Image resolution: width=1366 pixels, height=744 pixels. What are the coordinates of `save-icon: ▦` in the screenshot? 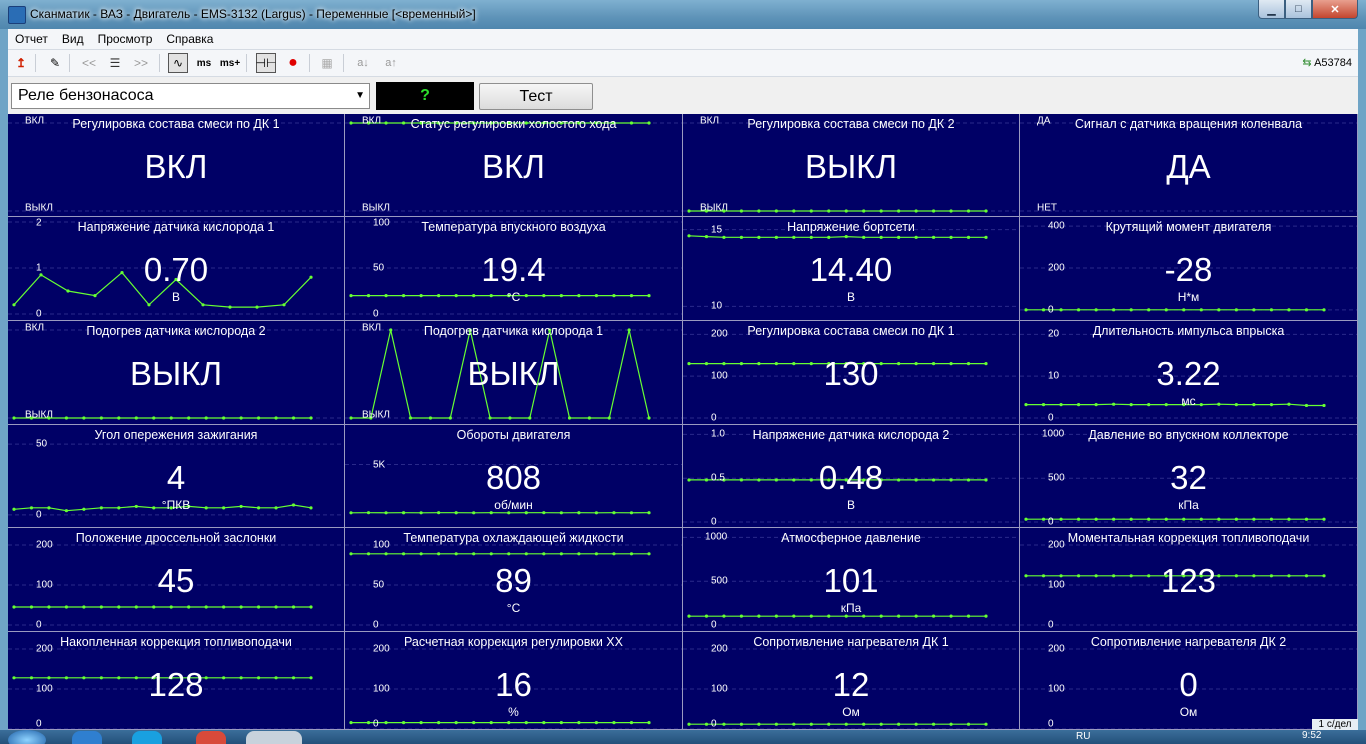 It's located at (327, 63).